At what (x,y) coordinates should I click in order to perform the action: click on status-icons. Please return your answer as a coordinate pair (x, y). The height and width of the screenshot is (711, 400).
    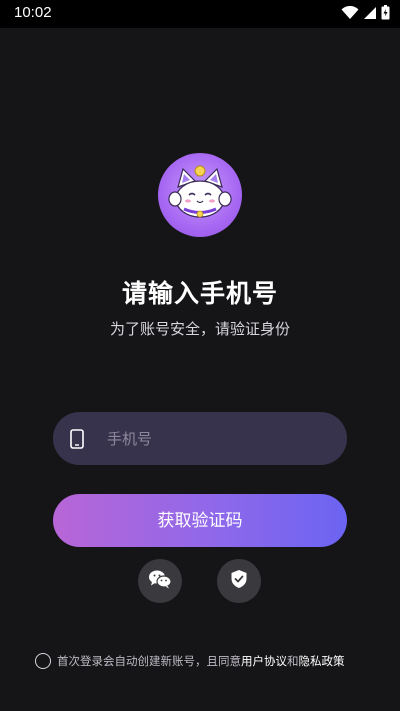
    Looking at the image, I should click on (365, 14).